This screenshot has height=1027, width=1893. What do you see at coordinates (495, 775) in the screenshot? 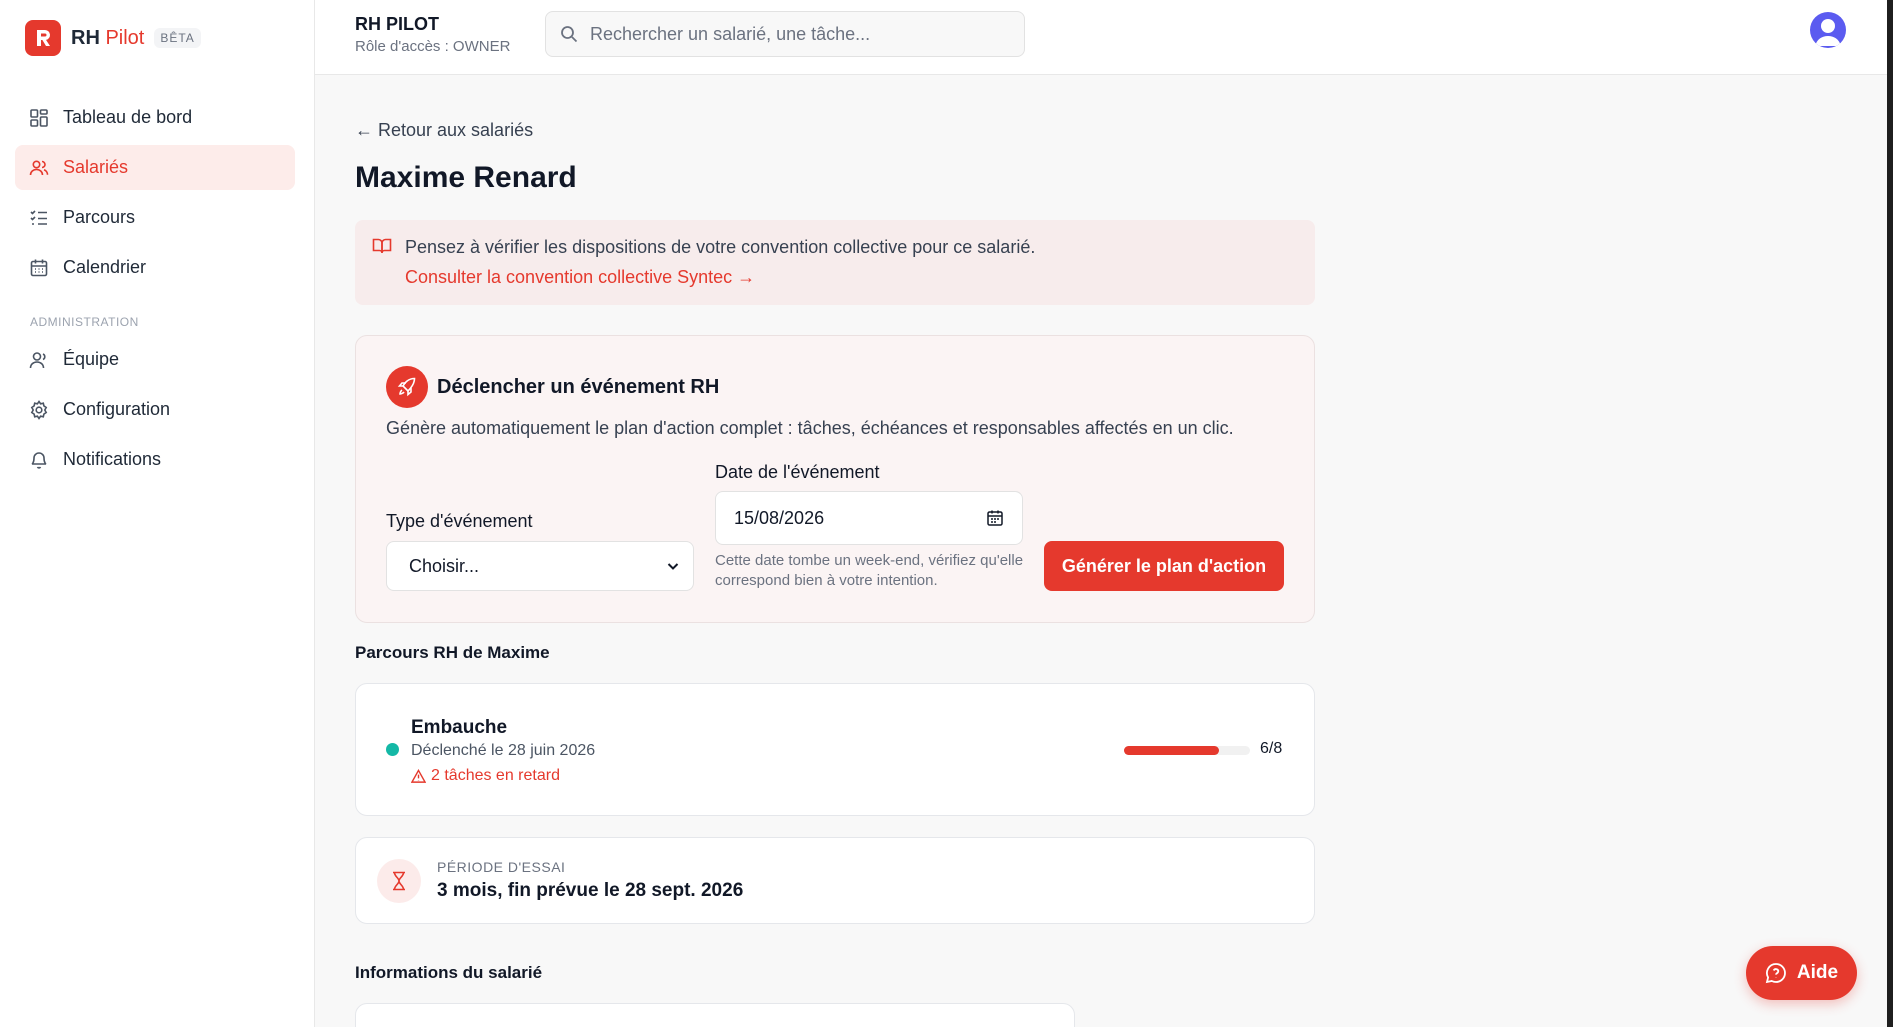
I see `late-tasks-text: 2 tâches en retard` at bounding box center [495, 775].